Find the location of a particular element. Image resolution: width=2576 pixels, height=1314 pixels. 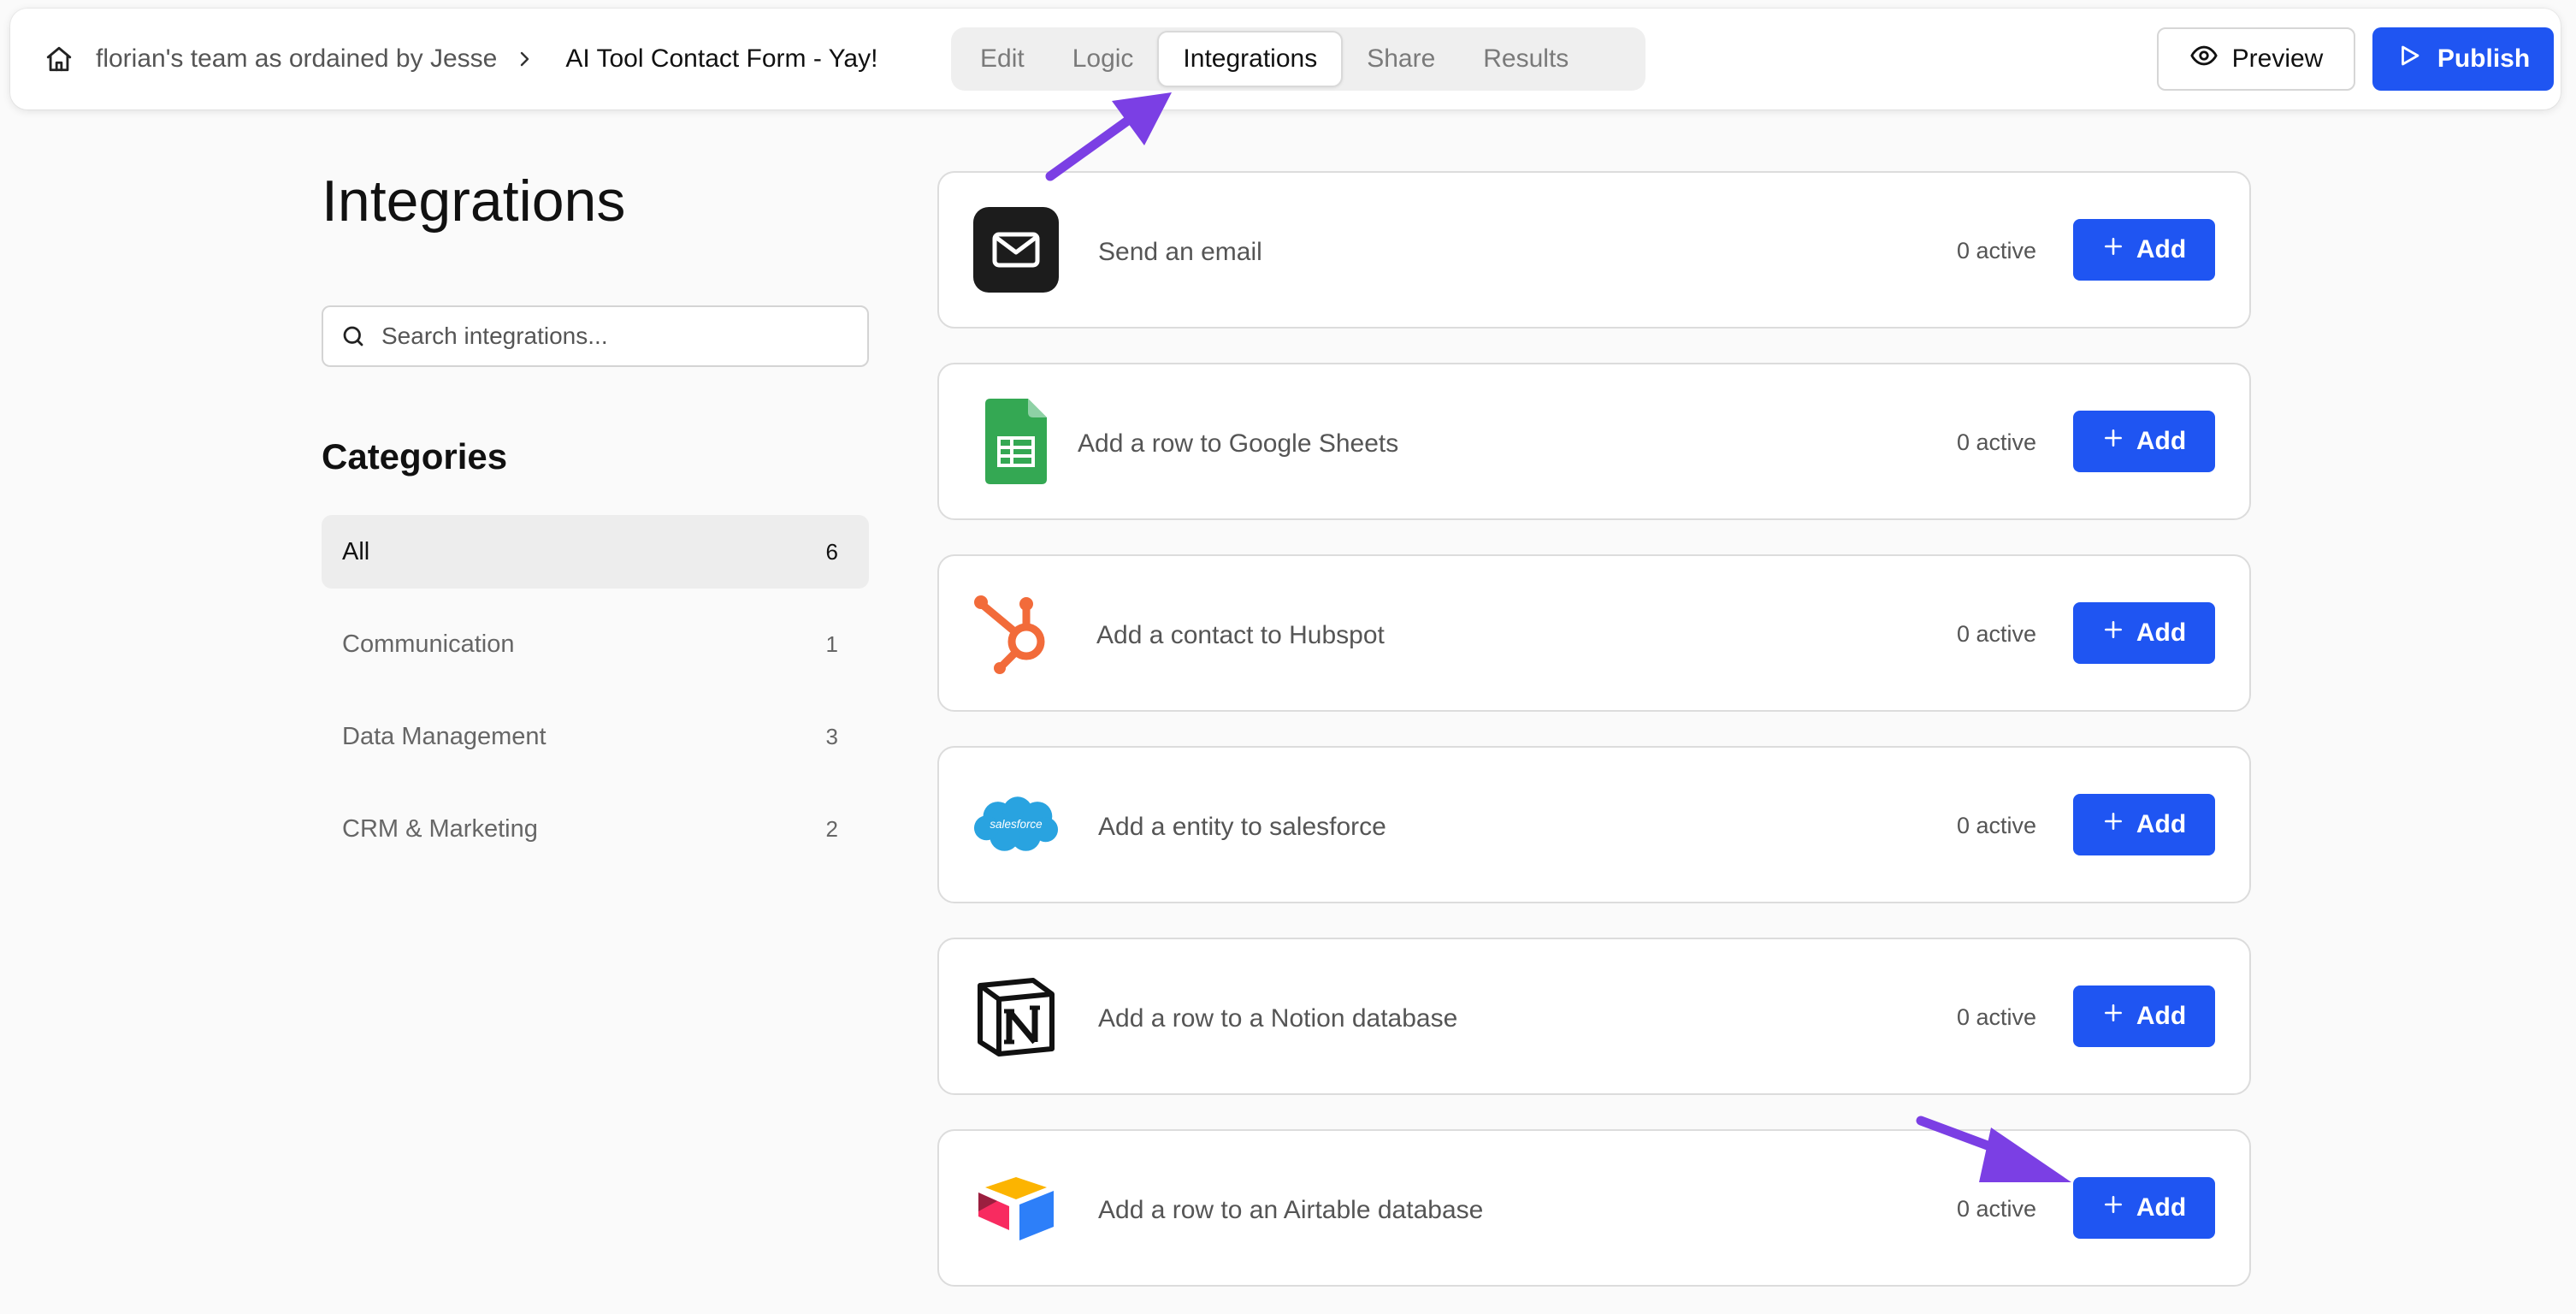

integration-label: Add a row to an Airtable database is located at coordinates (1291, 1210).